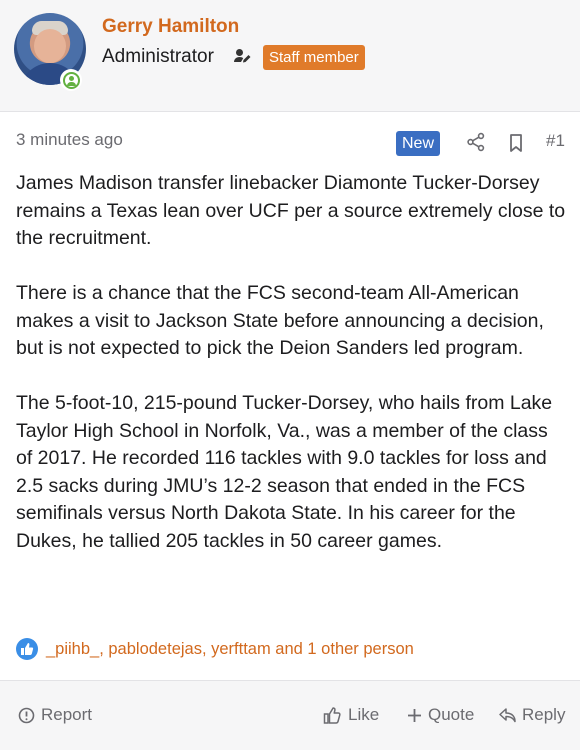  Describe the element at coordinates (69, 140) in the screenshot. I see `post-timestamp: 3 minutes ago` at that location.